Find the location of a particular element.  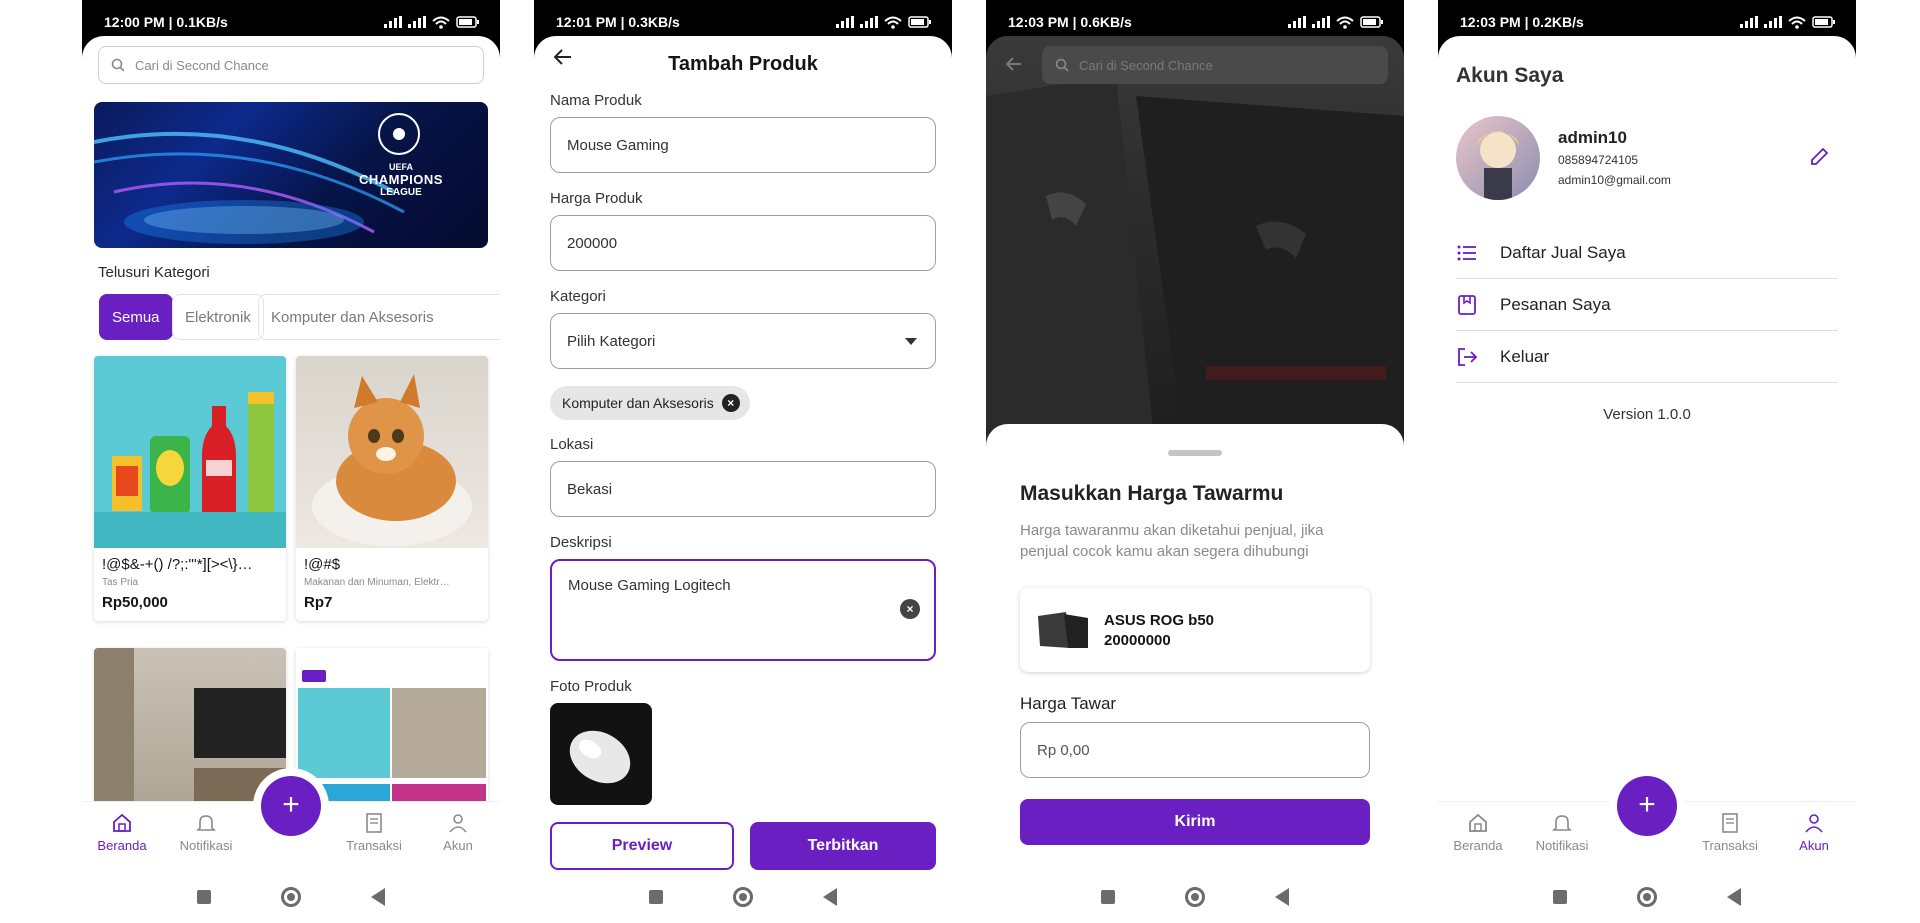

receipt-icon is located at coordinates (1730, 823).